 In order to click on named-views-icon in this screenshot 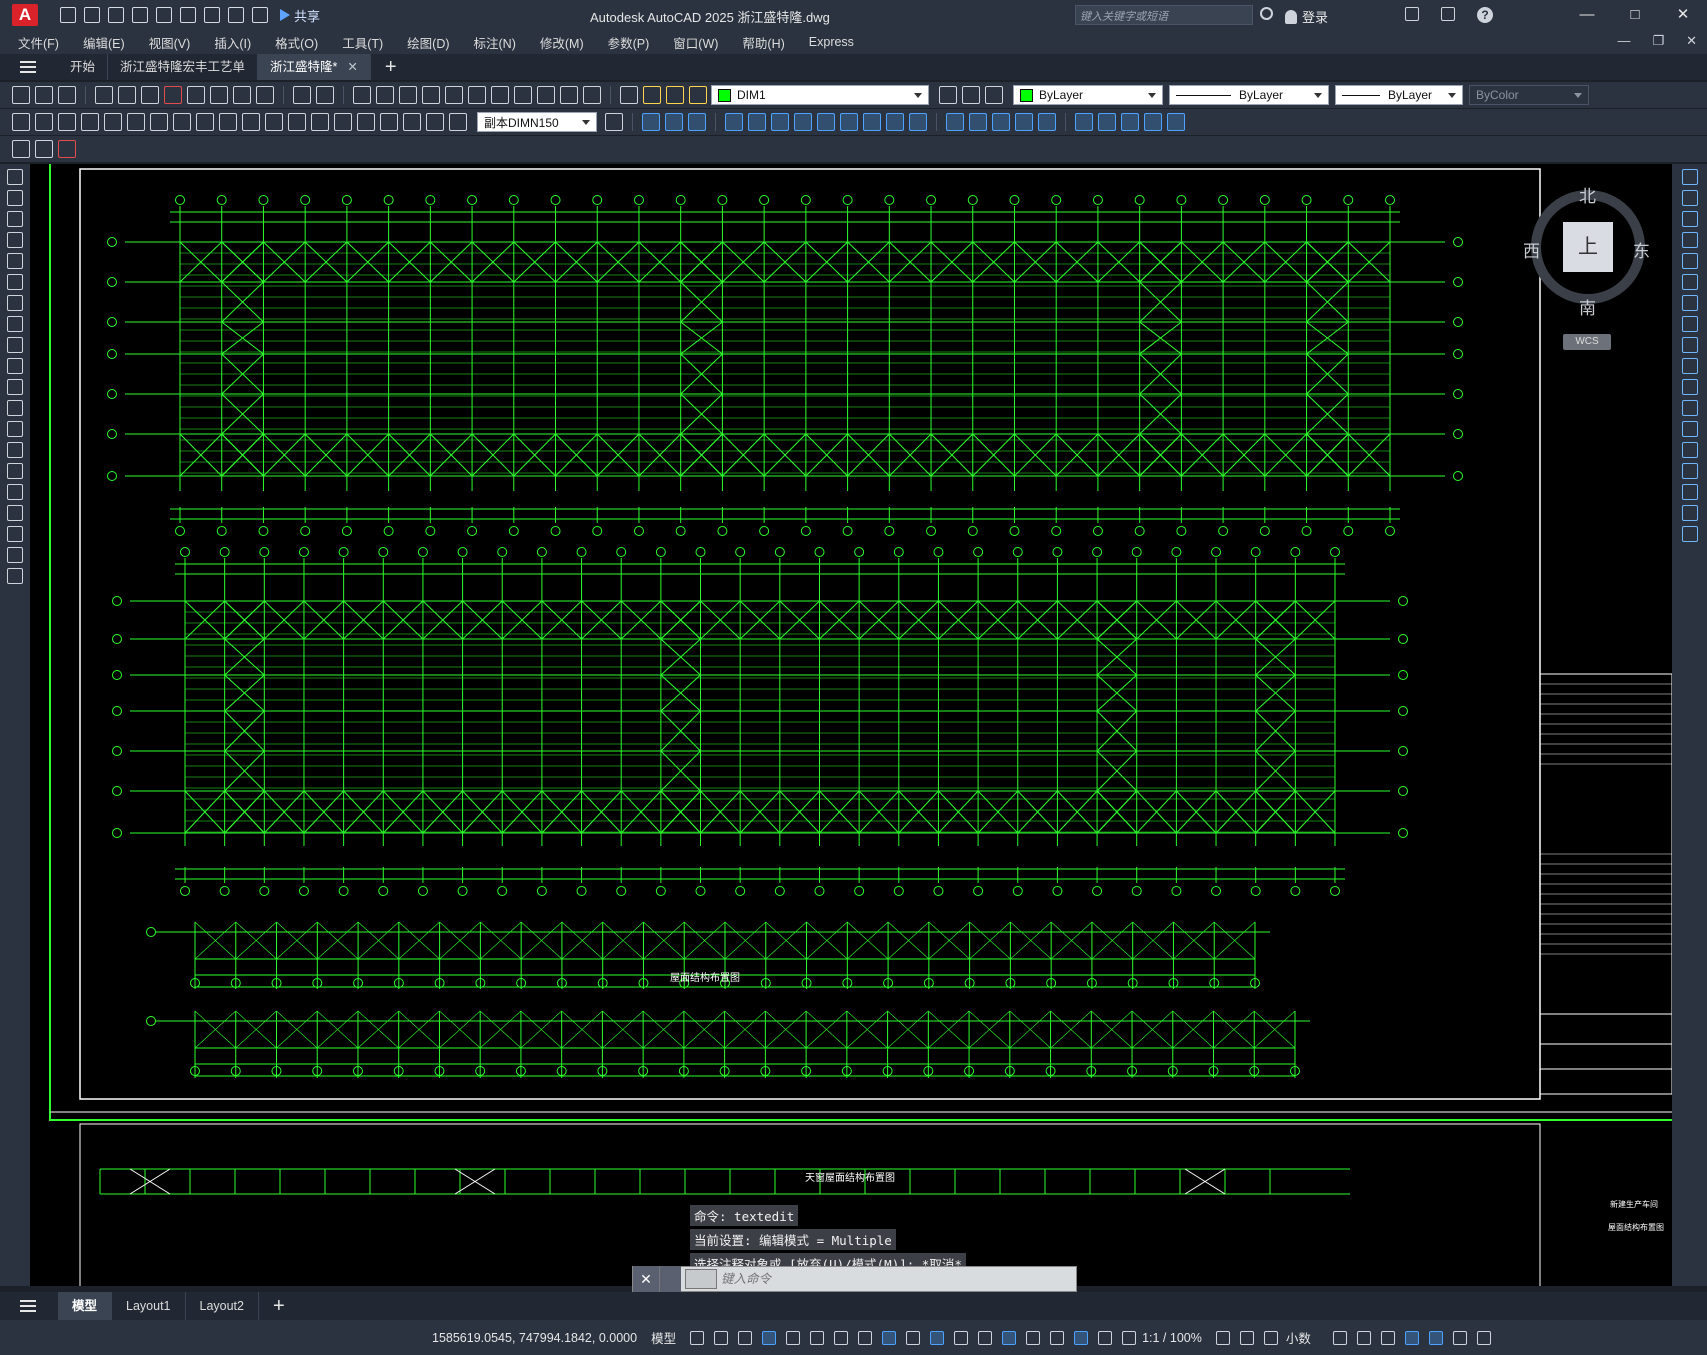, I will do `click(1176, 122)`.